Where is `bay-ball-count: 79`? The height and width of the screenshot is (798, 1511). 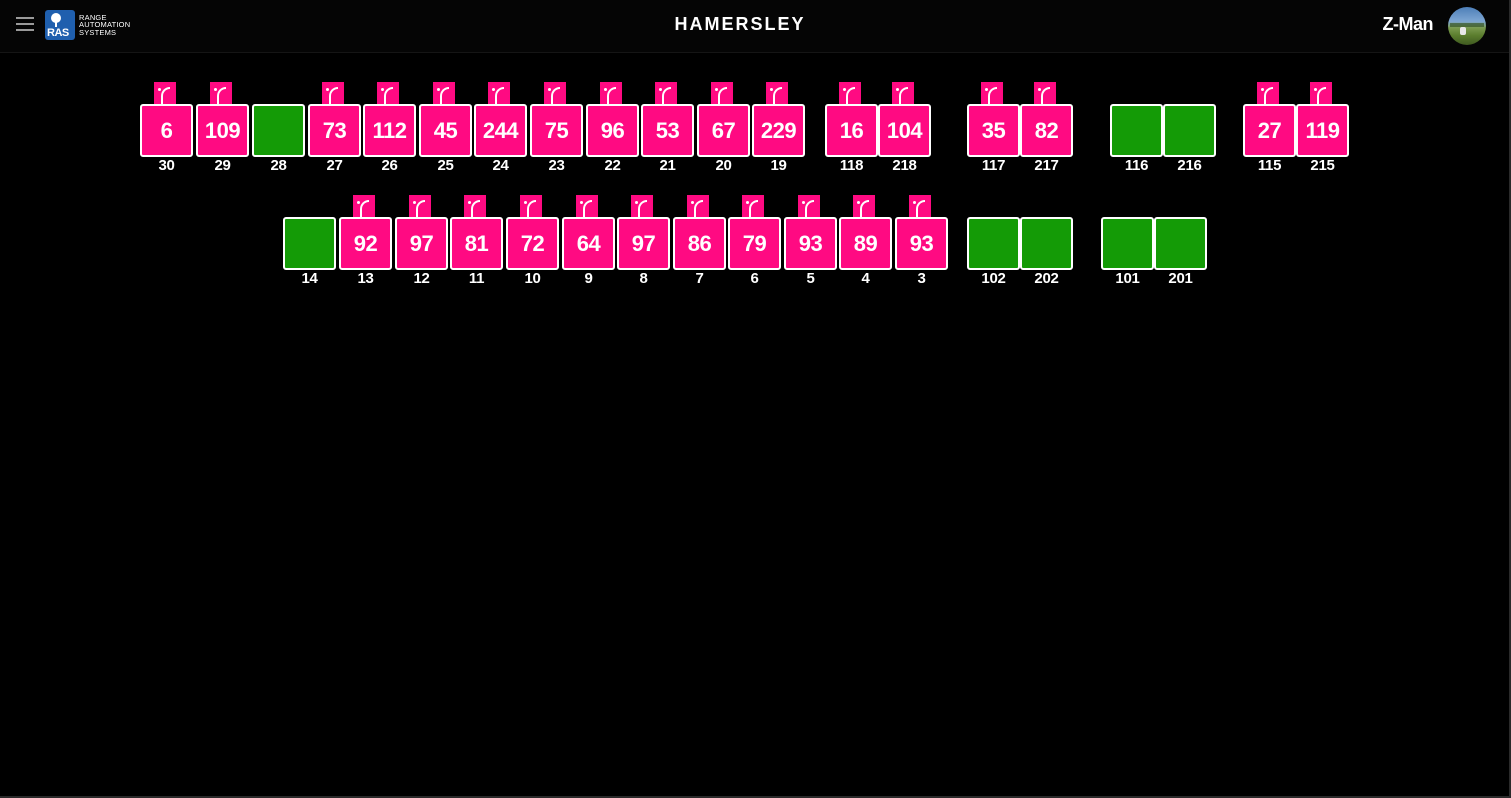 bay-ball-count: 79 is located at coordinates (754, 243).